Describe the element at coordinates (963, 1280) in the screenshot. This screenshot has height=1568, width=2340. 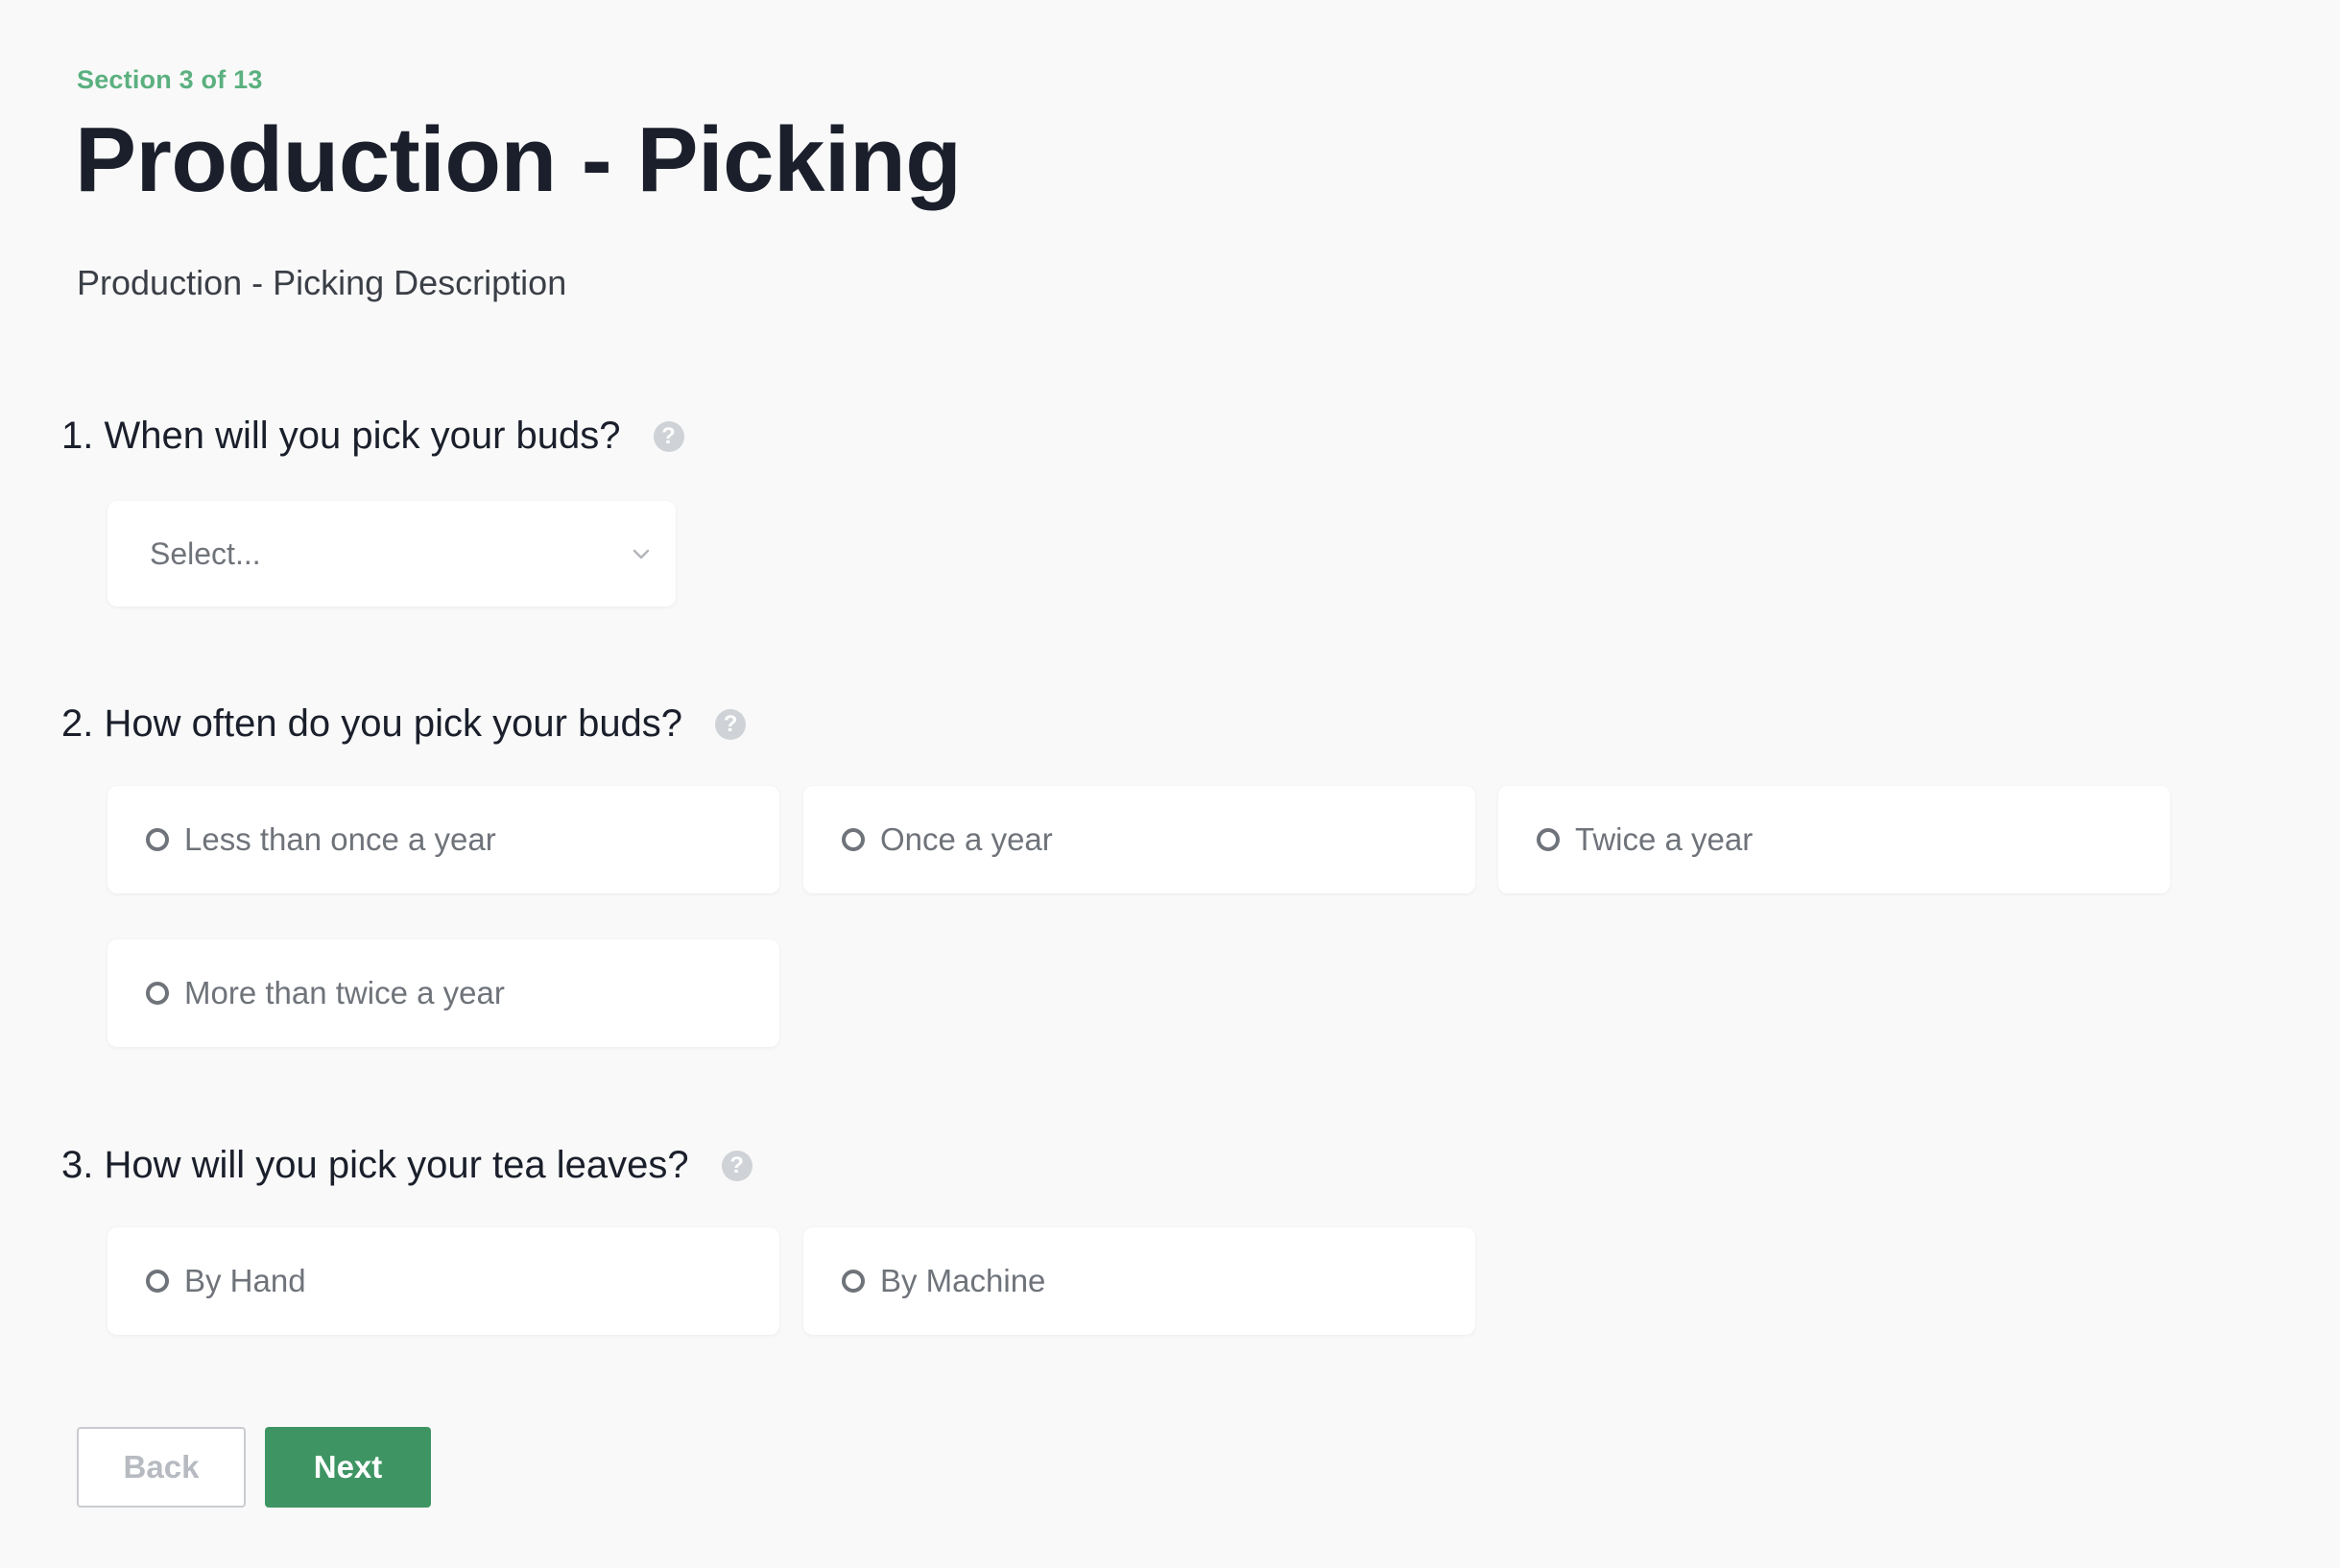
I see `option-label: By Machine` at that location.